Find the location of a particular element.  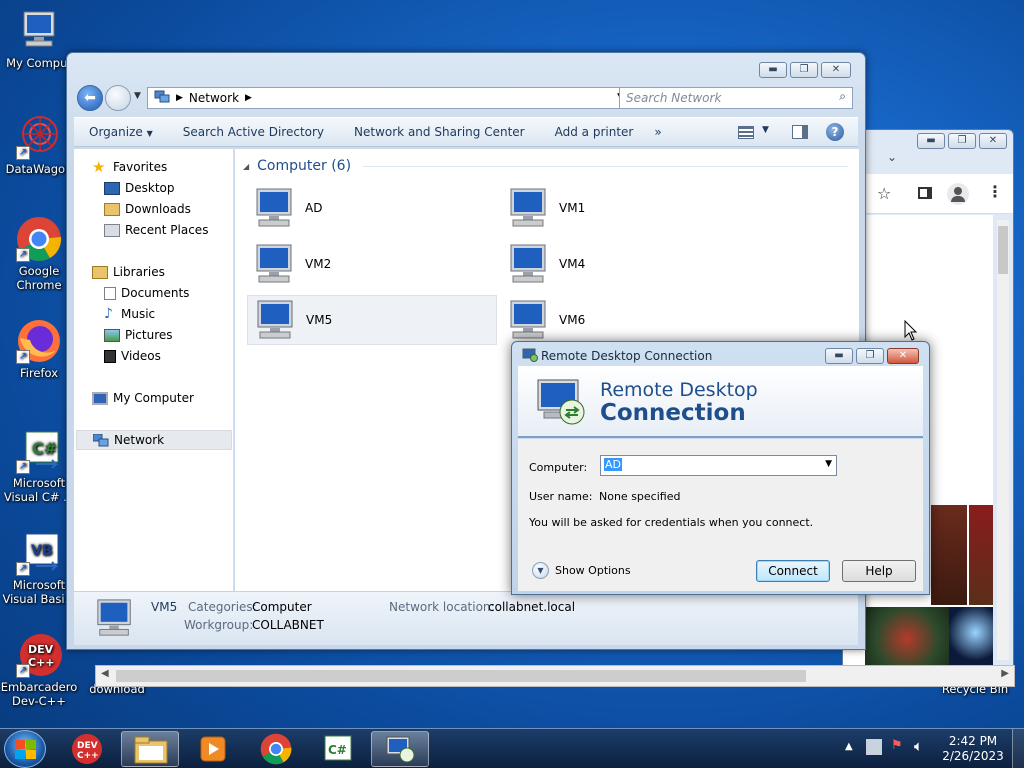

taskbar: DEV C++ C# ▲ ⚑ 🔈︎ 2:42 PM 2/26/2023 is located at coordinates (512, 748).